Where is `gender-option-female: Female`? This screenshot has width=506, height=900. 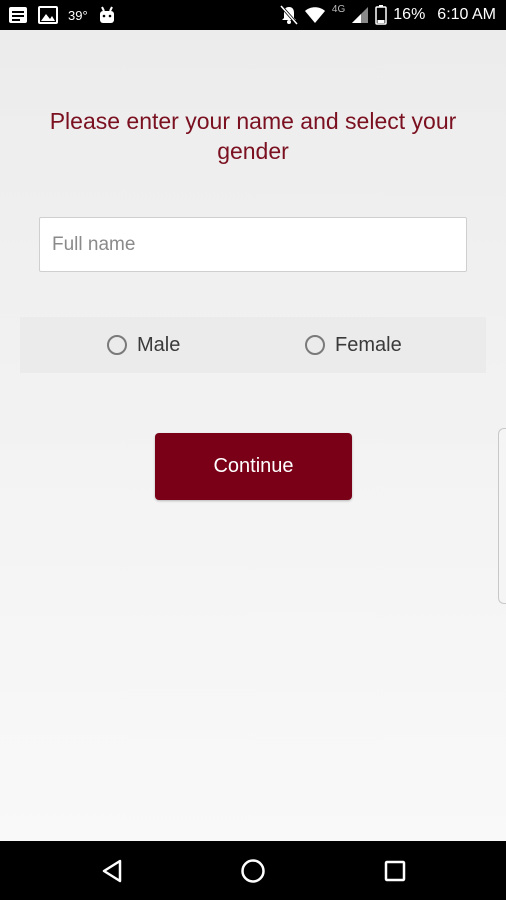
gender-option-female: Female is located at coordinates (353, 345).